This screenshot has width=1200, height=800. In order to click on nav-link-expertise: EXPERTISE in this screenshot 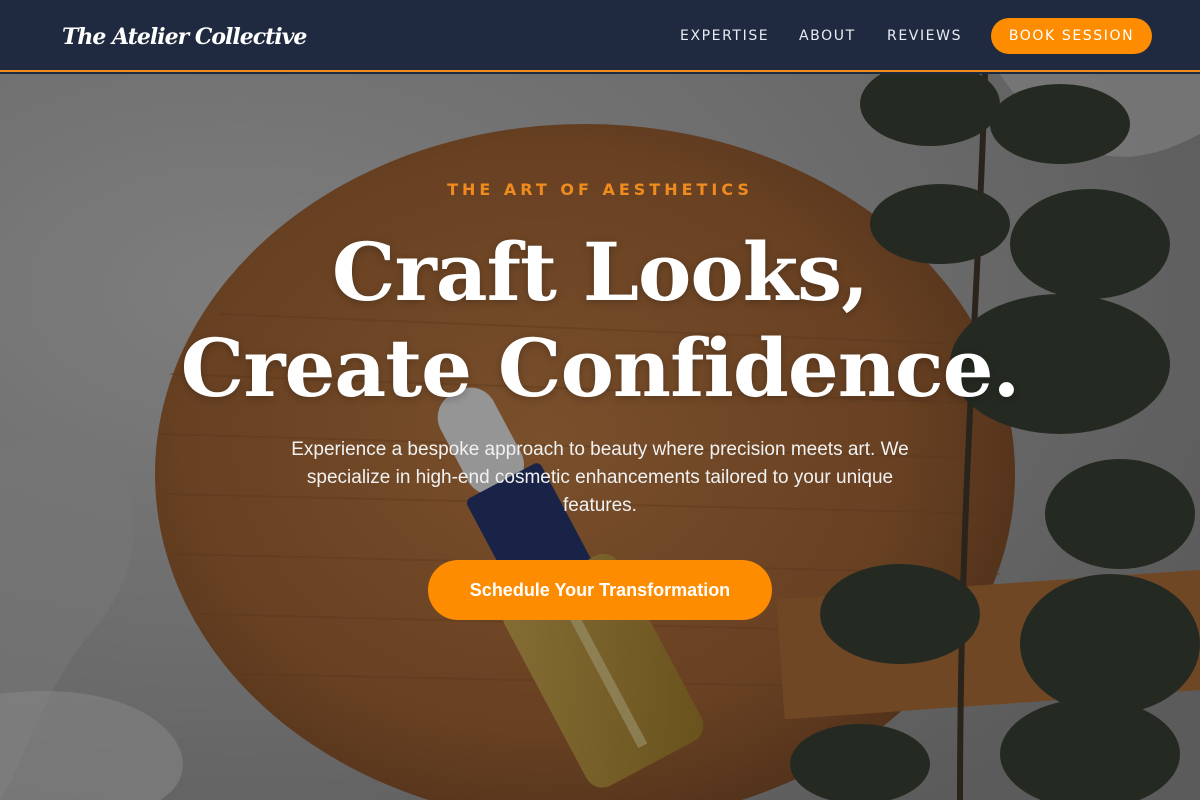, I will do `click(724, 36)`.